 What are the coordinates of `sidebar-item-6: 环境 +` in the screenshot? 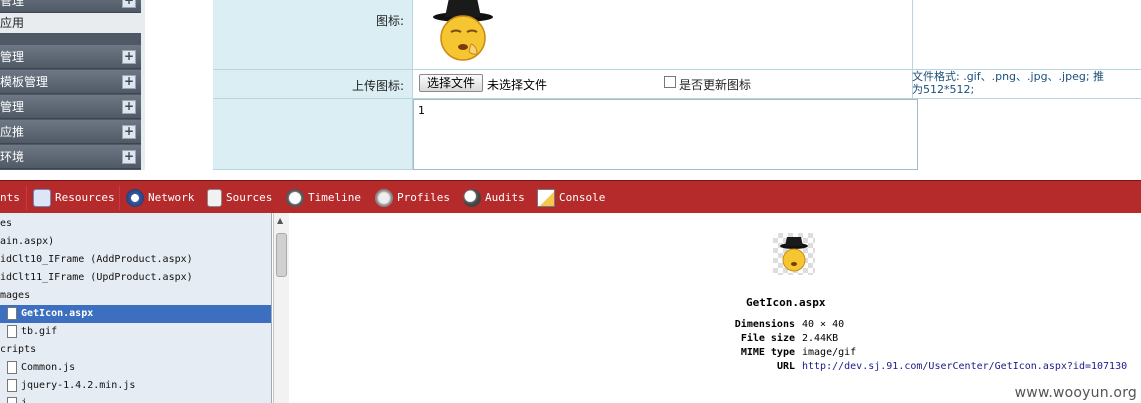 It's located at (70, 157).